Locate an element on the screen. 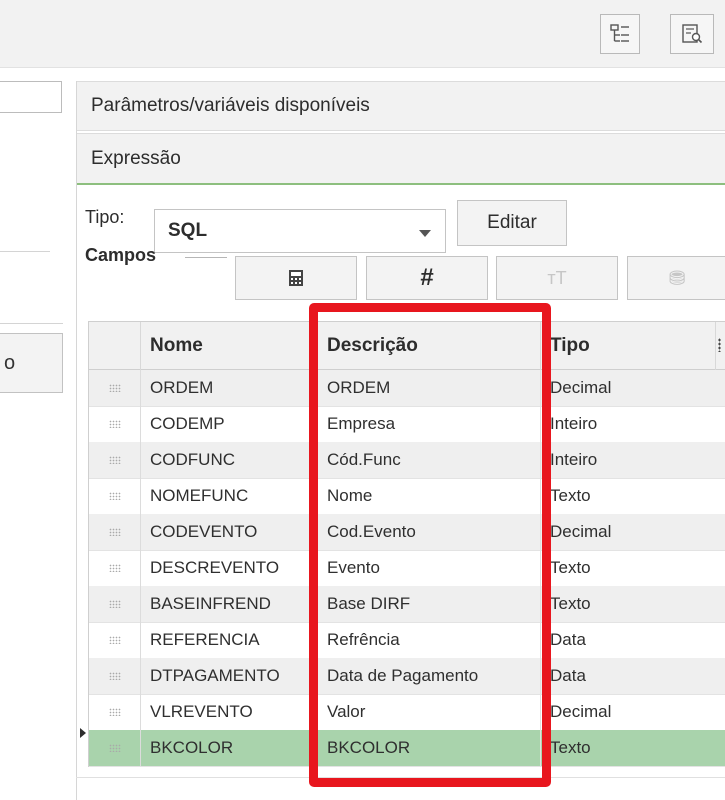 Image resolution: width=725 pixels, height=800 pixels. calculator-icon is located at coordinates (296, 278).